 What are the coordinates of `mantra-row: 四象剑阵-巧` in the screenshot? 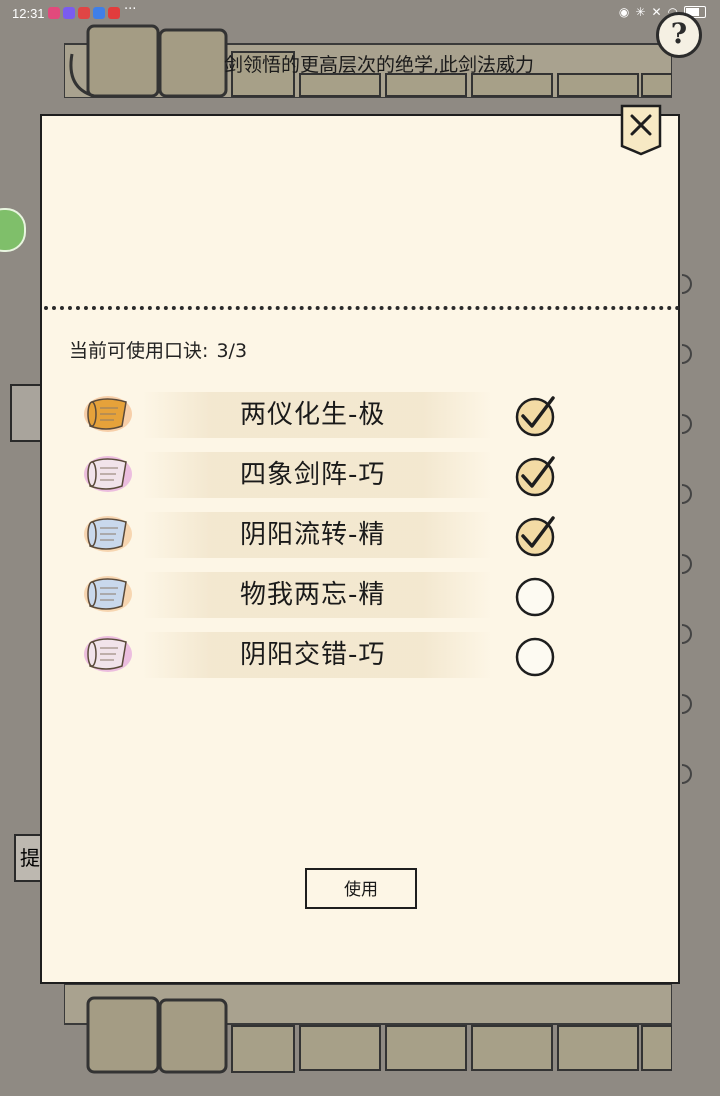 It's located at (362, 474).